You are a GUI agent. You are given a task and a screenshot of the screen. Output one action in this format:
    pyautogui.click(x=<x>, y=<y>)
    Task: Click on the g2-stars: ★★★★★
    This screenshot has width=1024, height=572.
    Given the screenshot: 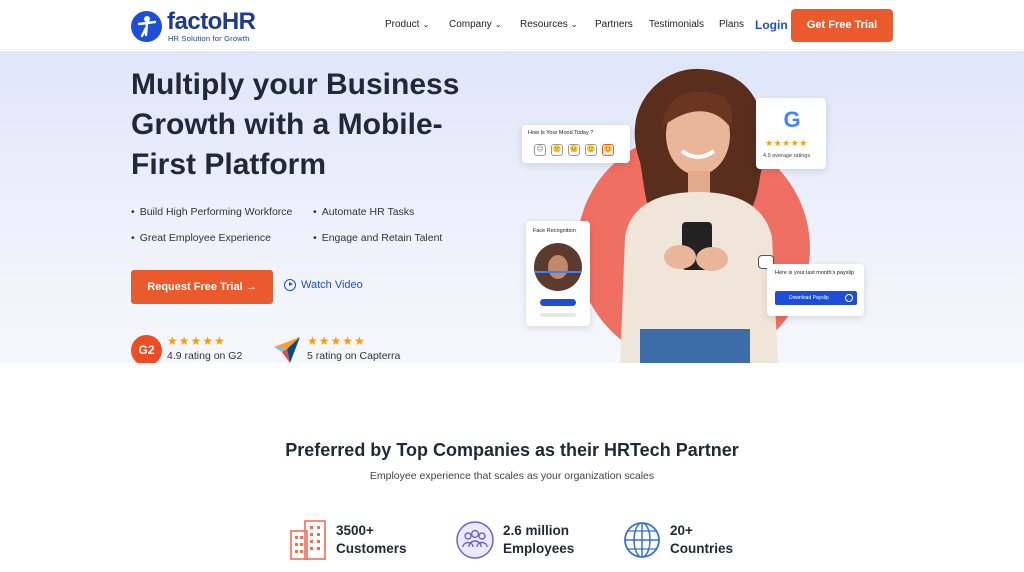 What is the action you would take?
    pyautogui.click(x=196, y=341)
    